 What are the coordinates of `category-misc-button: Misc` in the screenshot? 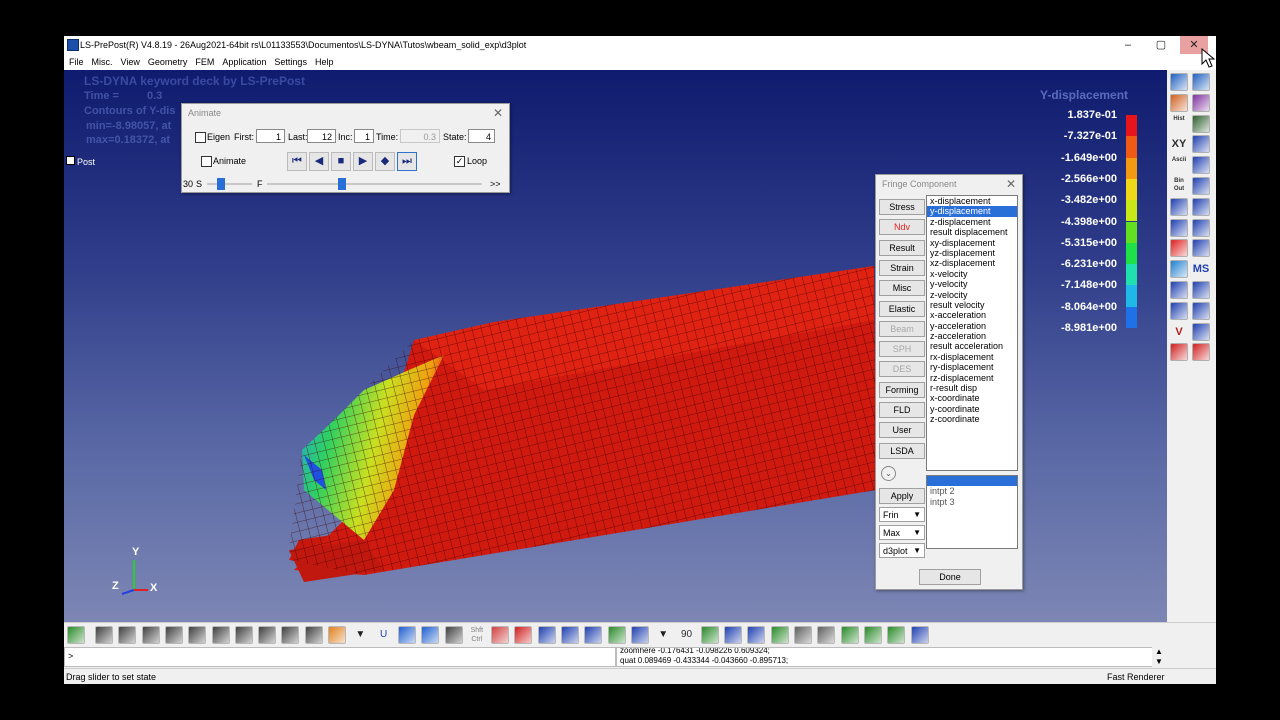 It's located at (902, 288).